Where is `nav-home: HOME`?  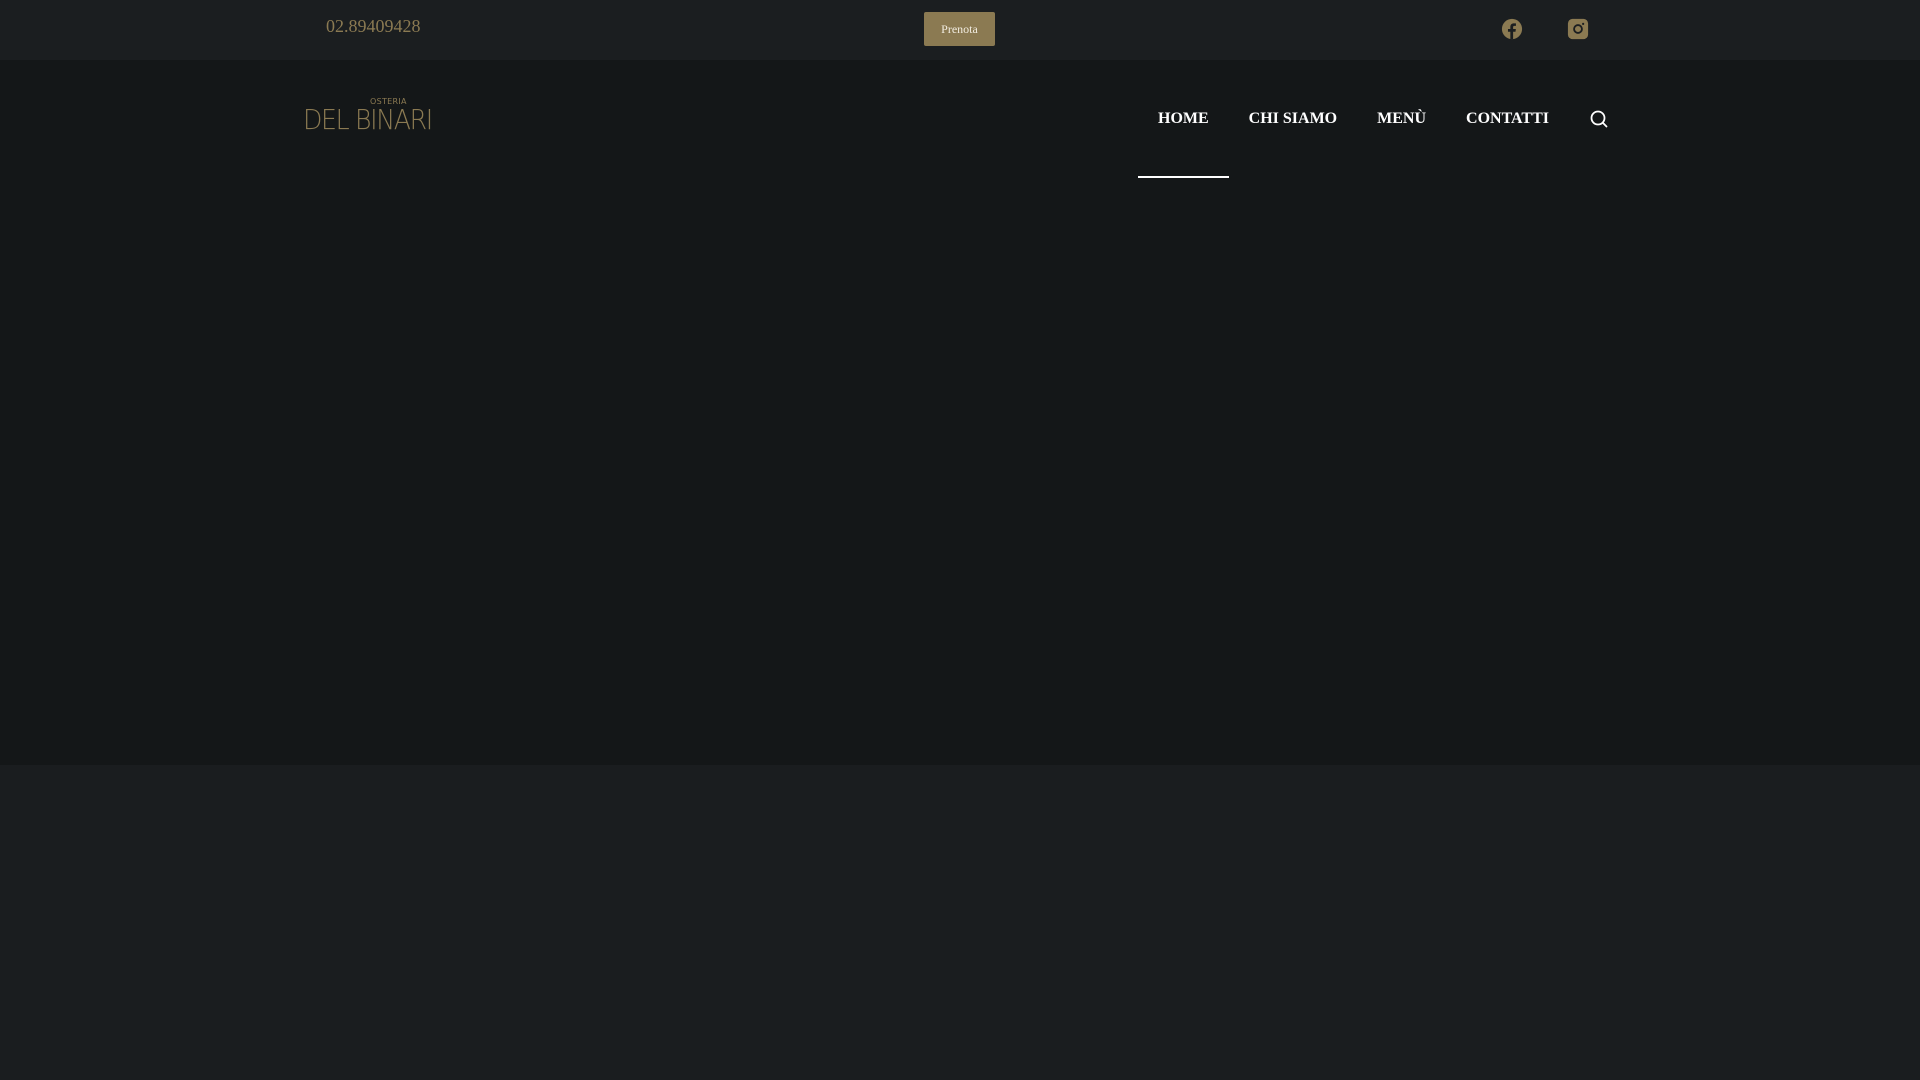 nav-home: HOME is located at coordinates (1183, 142).